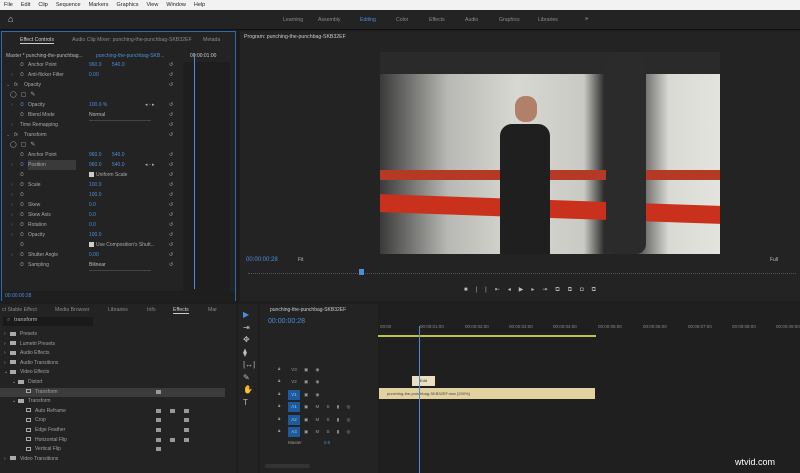 The width and height of the screenshot is (800, 473). What do you see at coordinates (25, 5) in the screenshot?
I see `menu-edit: Edit` at bounding box center [25, 5].